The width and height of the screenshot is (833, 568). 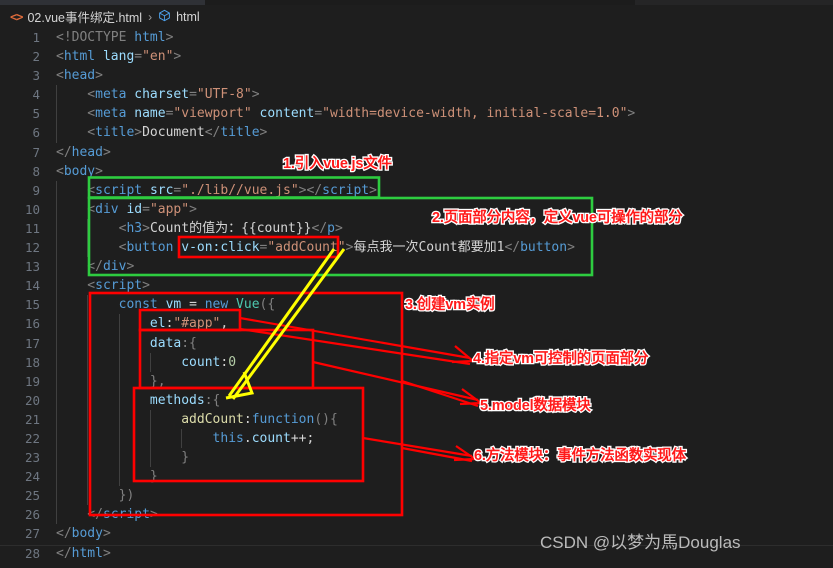 What do you see at coordinates (79, 76) in the screenshot?
I see `code-text: <head>` at bounding box center [79, 76].